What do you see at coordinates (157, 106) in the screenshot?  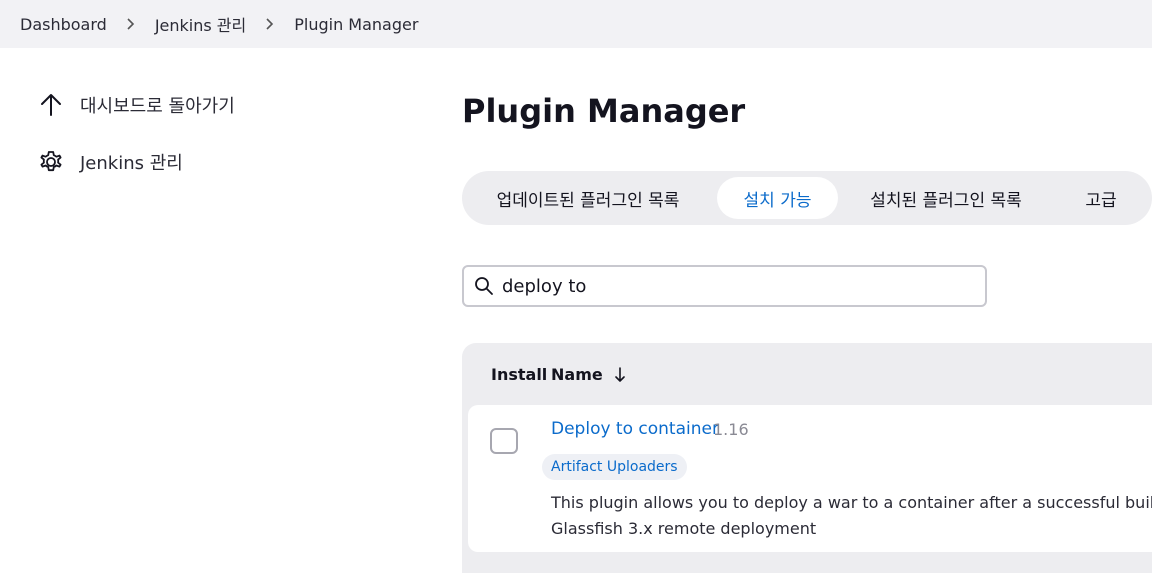 I see `sidebar-item-label: 대시보드로 돌아가기` at bounding box center [157, 106].